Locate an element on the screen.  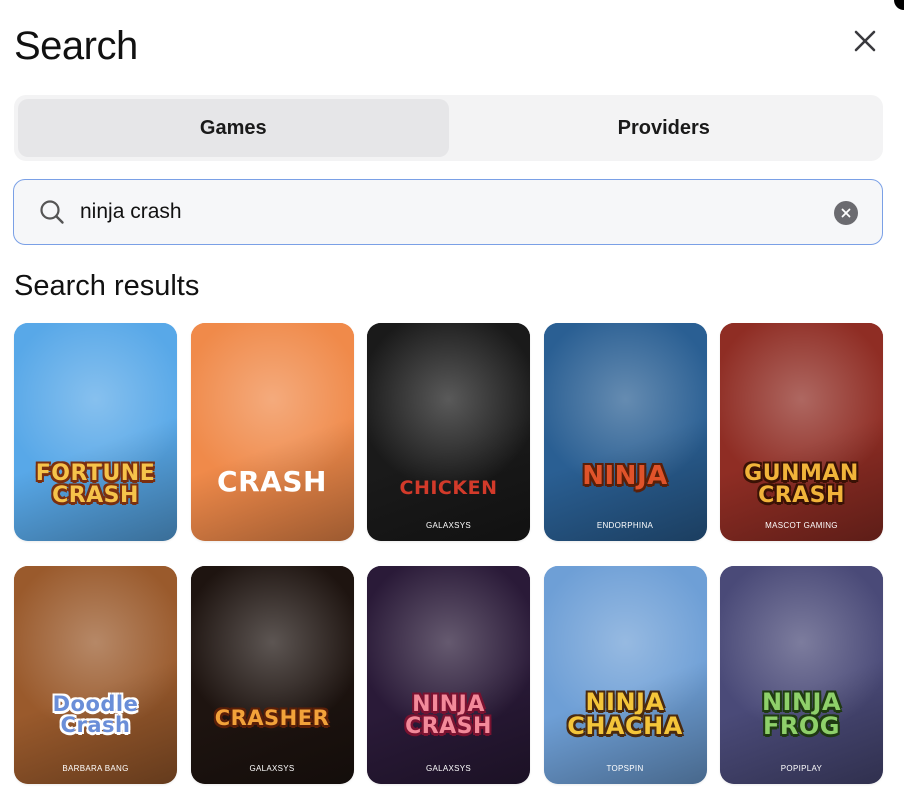
game-card: CHICKEN GALAXSYS is located at coordinates (448, 432).